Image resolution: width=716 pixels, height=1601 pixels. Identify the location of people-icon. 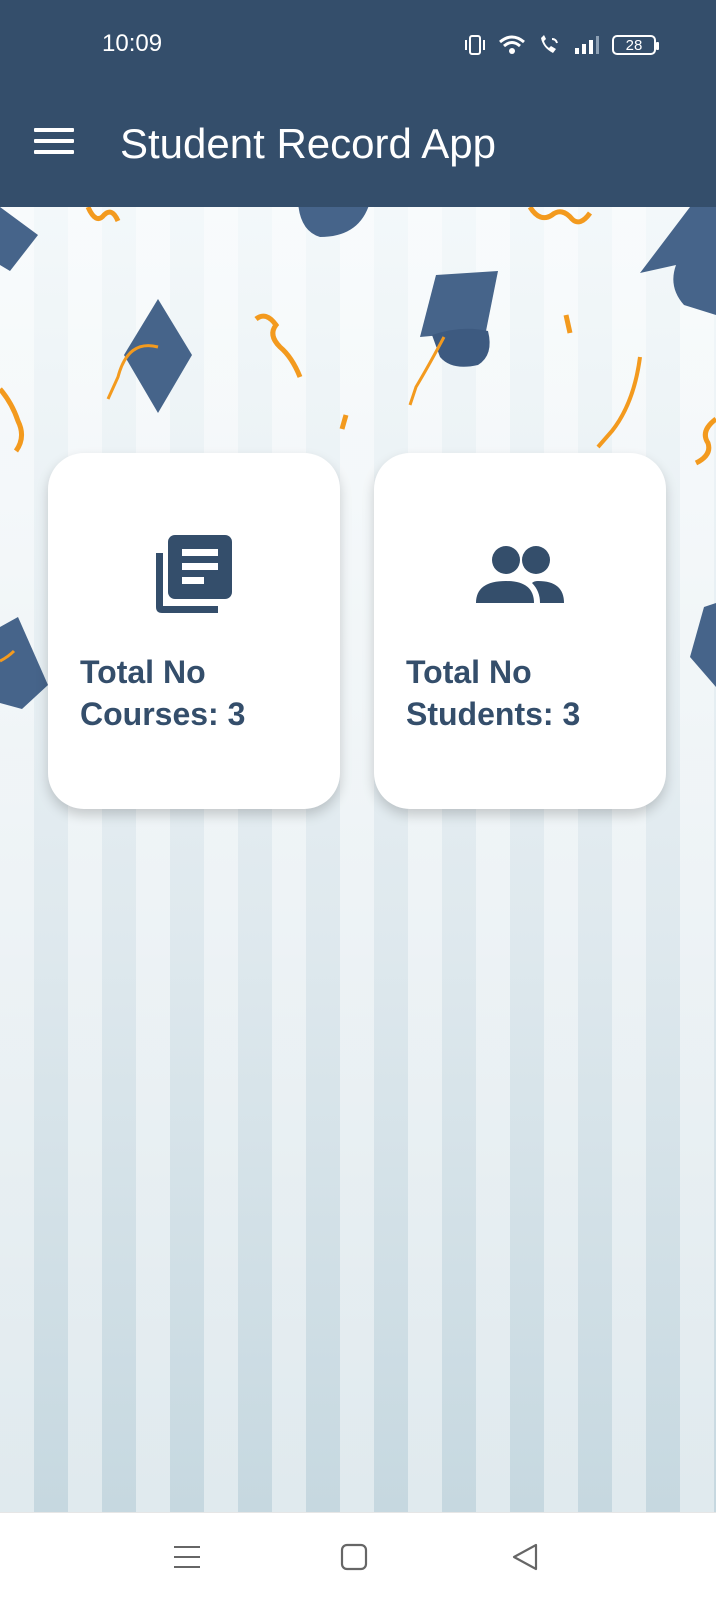
(520, 575).